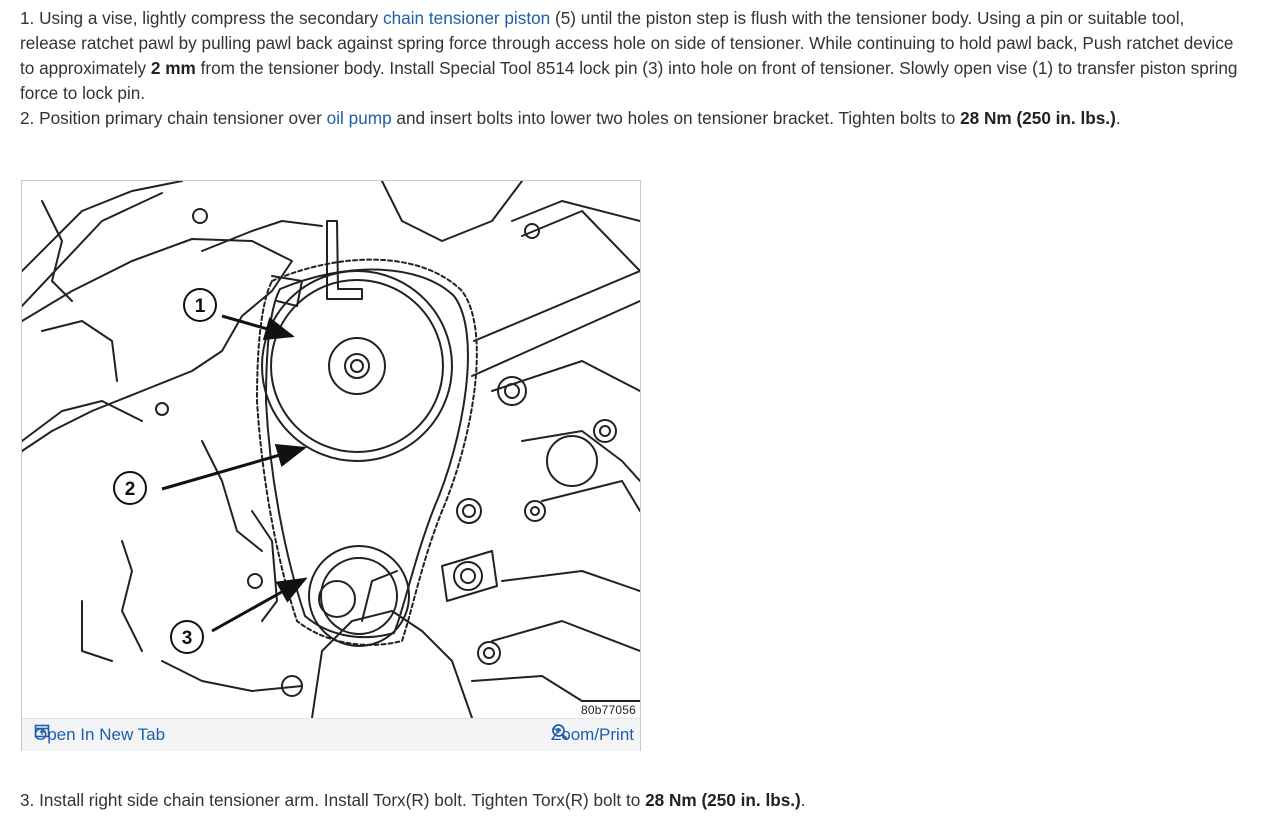  I want to click on zoom-print-button: Zoom/Print, so click(592, 735).